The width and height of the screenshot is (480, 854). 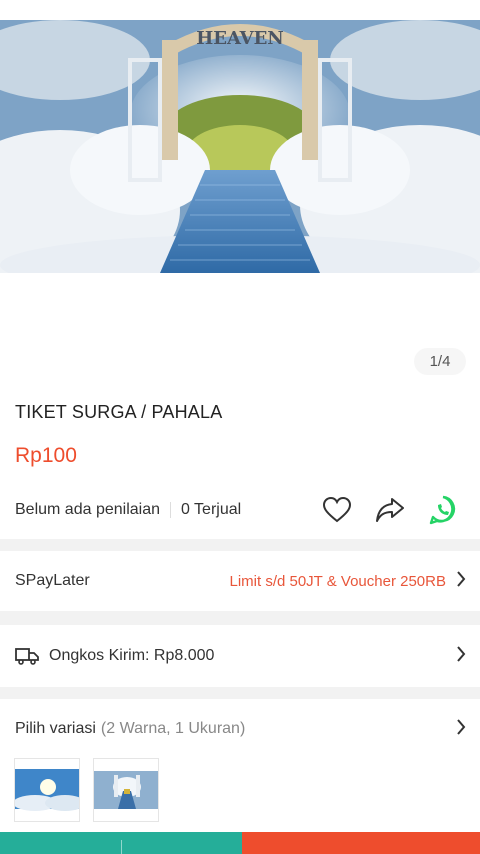 I want to click on product-actions, so click(x=389, y=509).